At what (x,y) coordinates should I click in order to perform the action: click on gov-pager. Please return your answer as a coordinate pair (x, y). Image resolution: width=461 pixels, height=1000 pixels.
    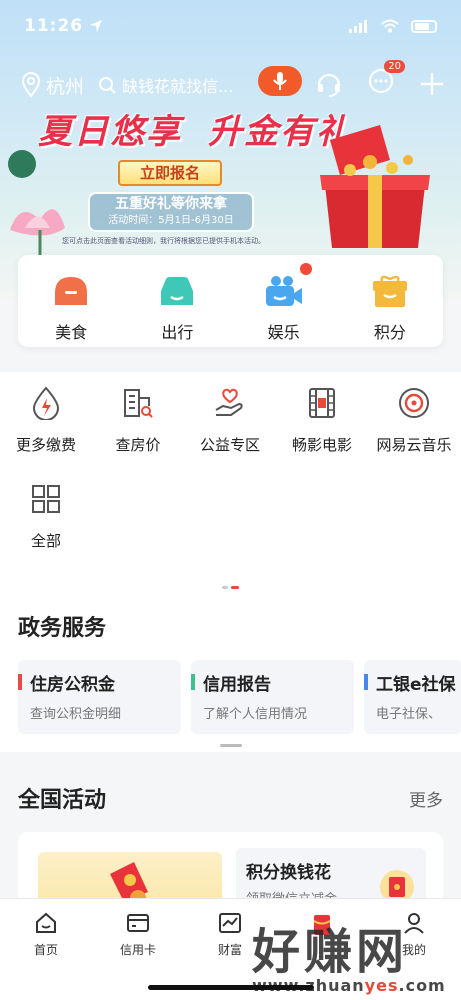
    Looking at the image, I should click on (231, 745).